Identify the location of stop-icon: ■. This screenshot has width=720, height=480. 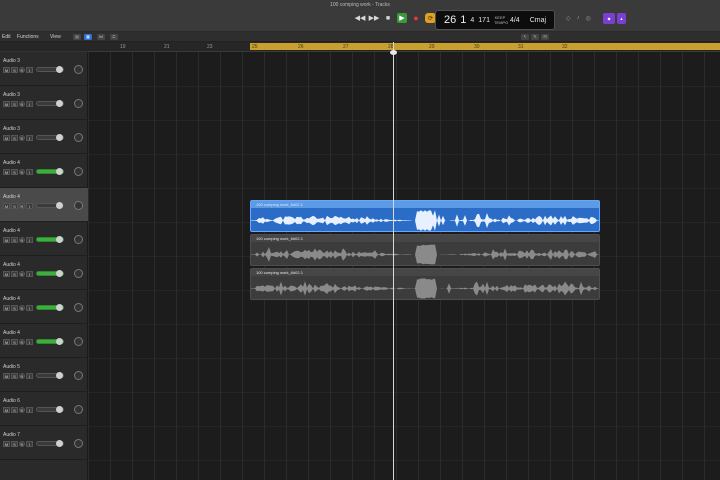
(388, 18).